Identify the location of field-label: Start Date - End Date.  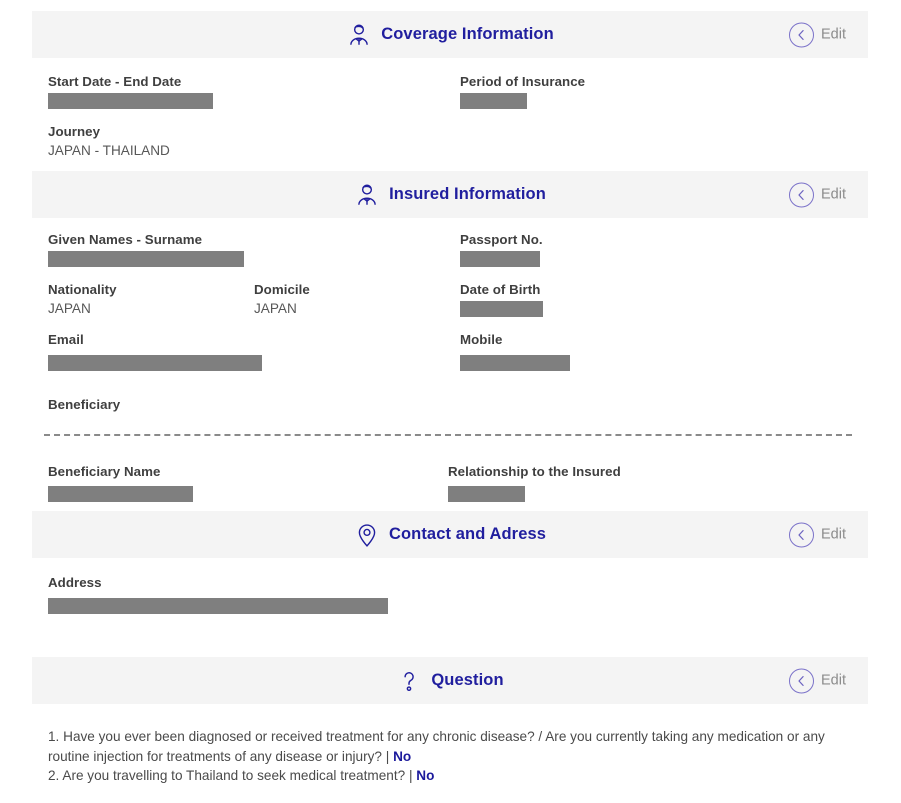
(115, 81).